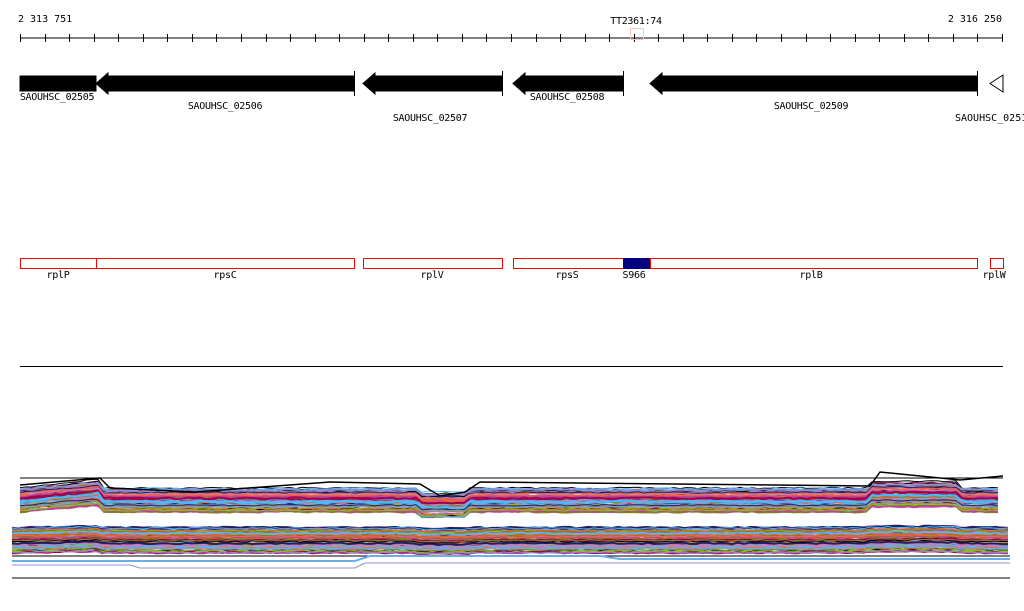 The height and width of the screenshot is (611, 1024). Describe the element at coordinates (636, 21) in the screenshot. I see `ruler-marker-label: TT2361:74` at that location.